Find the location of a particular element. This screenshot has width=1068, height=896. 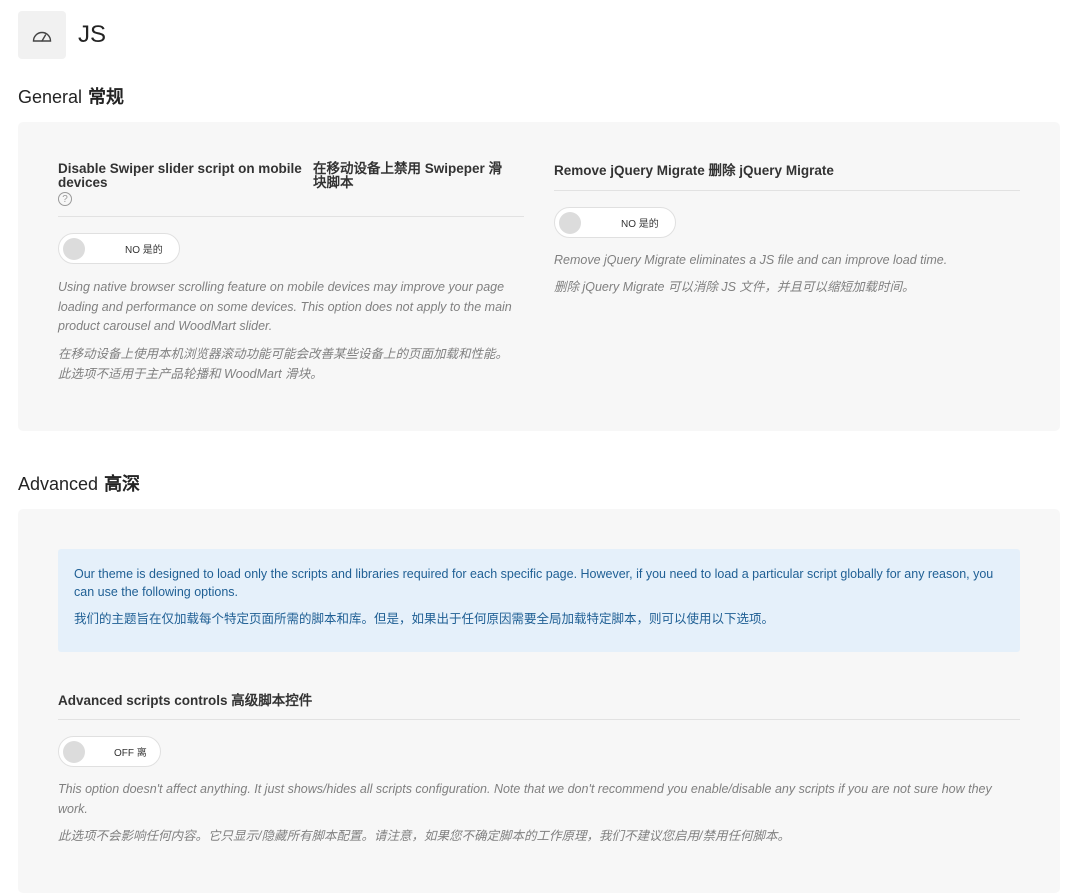

migrate-field: Remove jQuery Migrate 删除 jQuery Migrate is located at coordinates (787, 177).